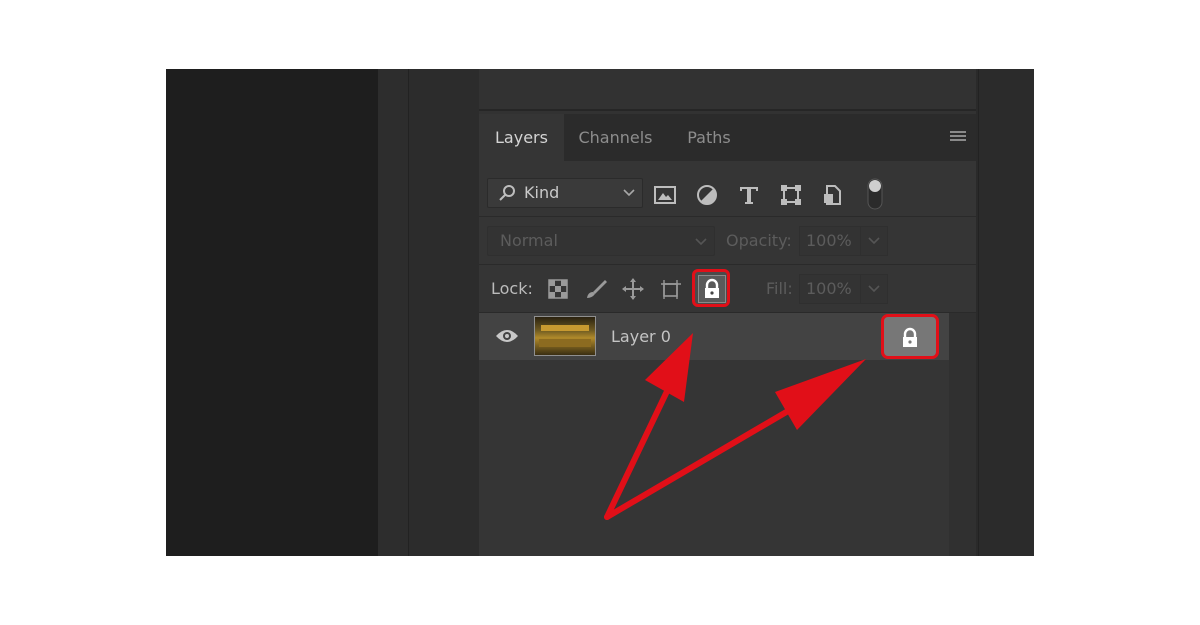 This screenshot has height=625, width=1200. I want to click on opacity-label: Opacity:, so click(759, 240).